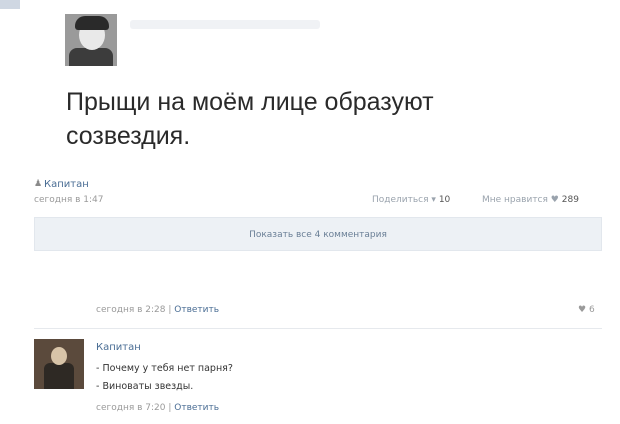  I want to click on comment2-time: сегодня в 7:20, so click(130, 408).